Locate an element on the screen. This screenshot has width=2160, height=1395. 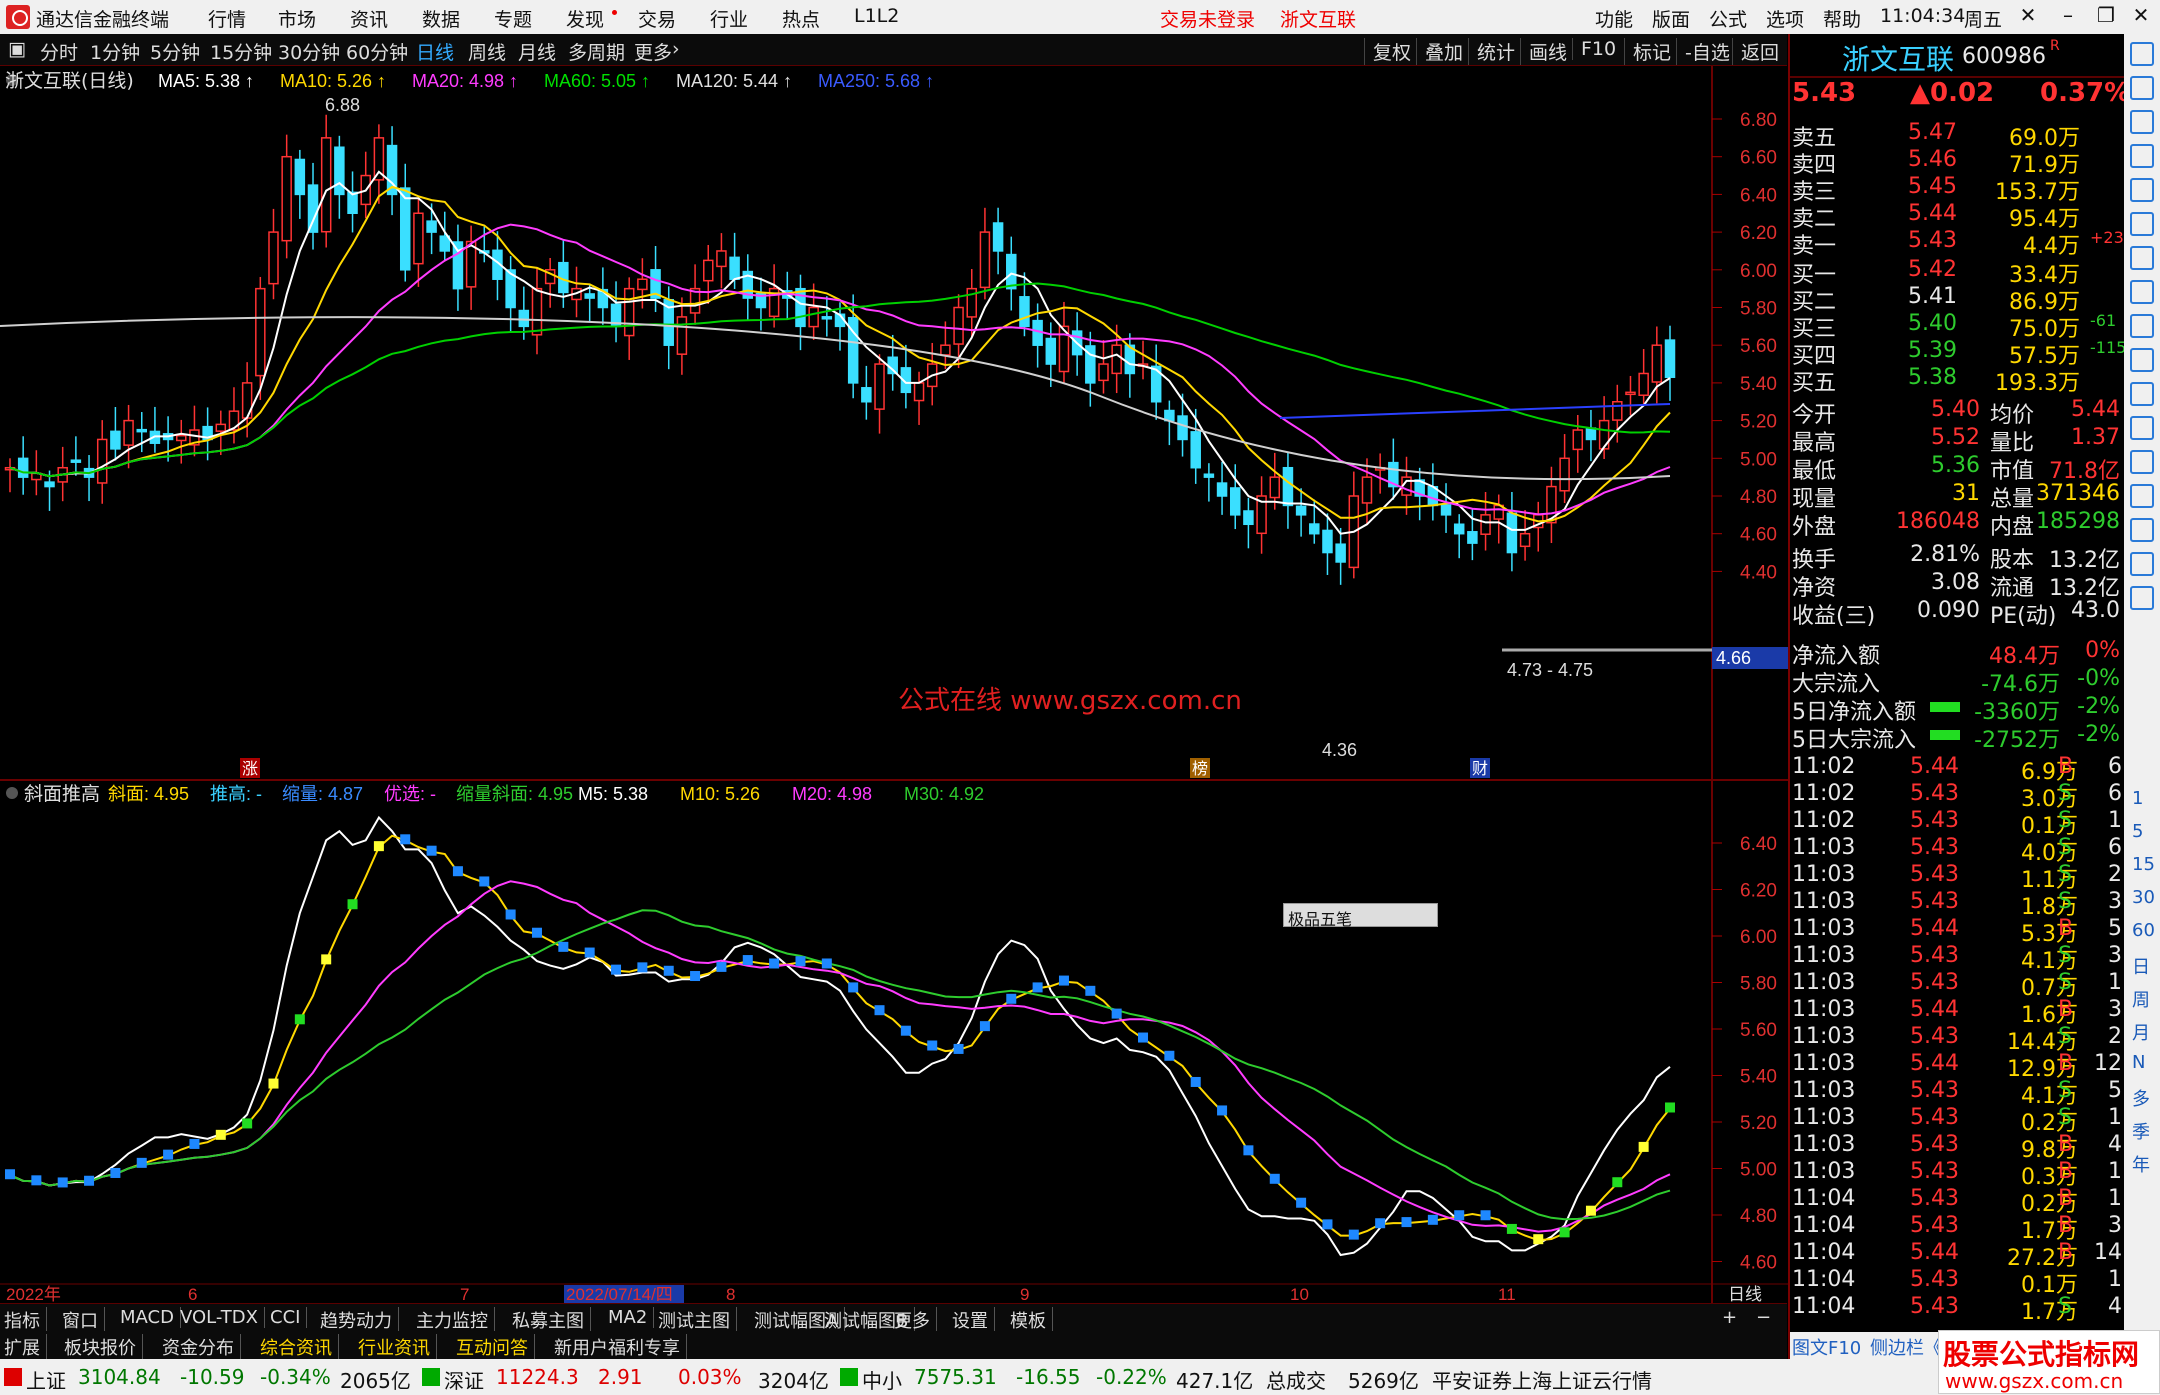
toggle-panel-icon: ▣ is located at coordinates (17, 49).